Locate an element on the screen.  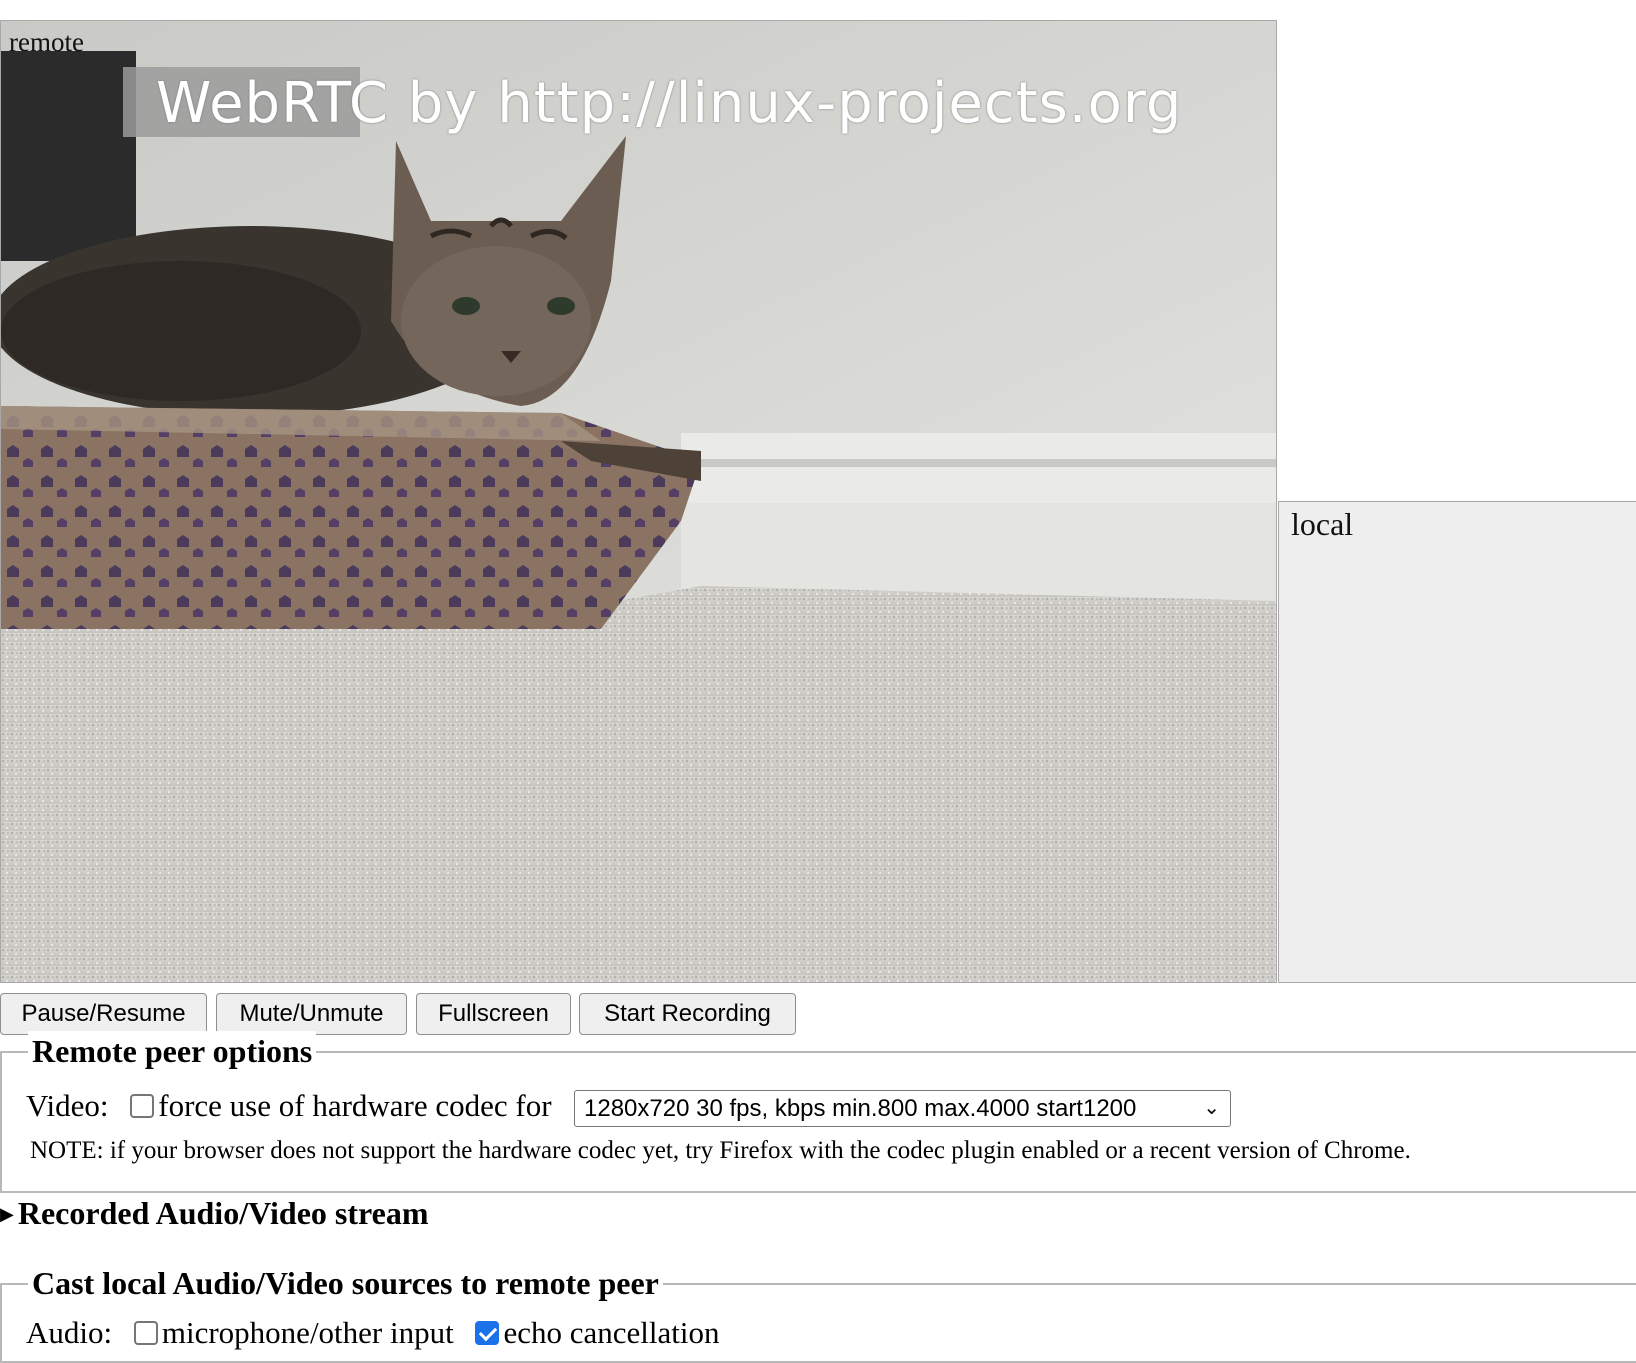
hw-codec-label: force use of hardware codec for is located at coordinates (355, 1105).